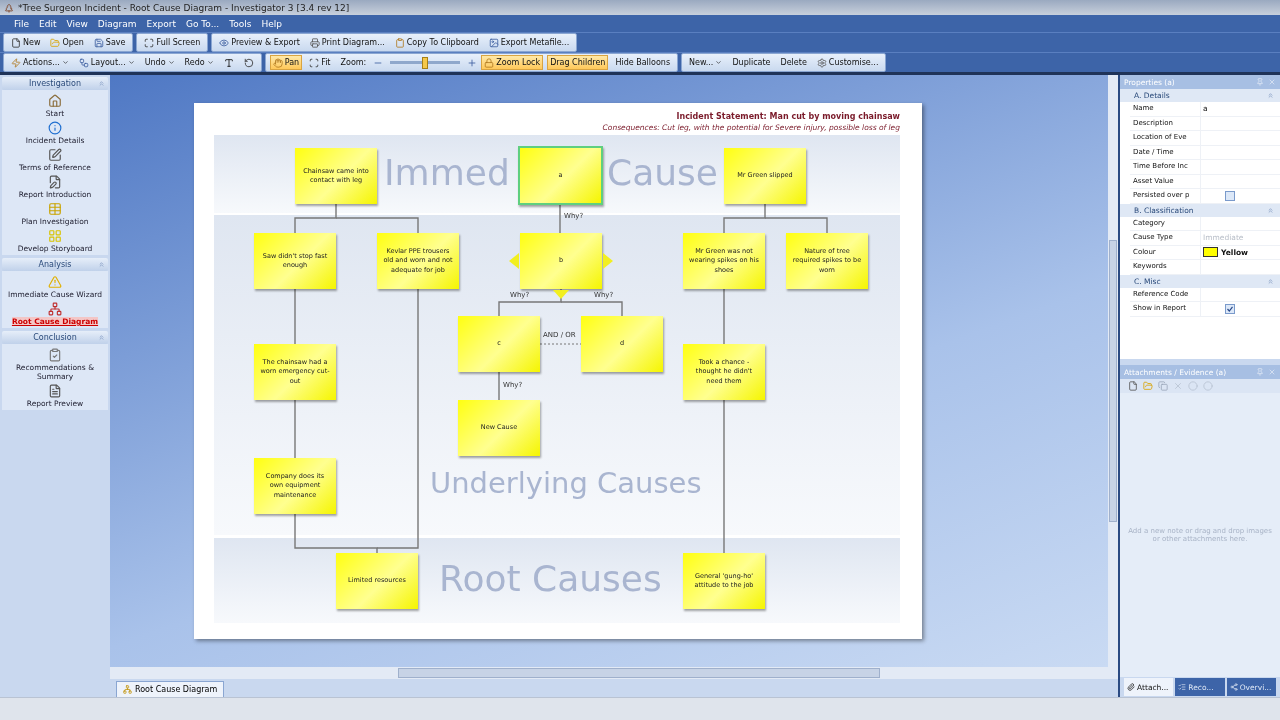 The width and height of the screenshot is (1280, 720). Describe the element at coordinates (159, 62) in the screenshot. I see `toolbar-dropdown: Undo` at that location.